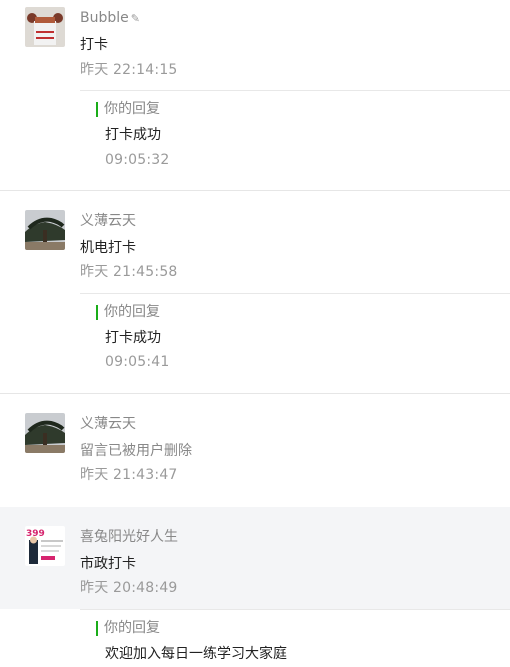 This screenshot has height=667, width=510. What do you see at coordinates (129, 537) in the screenshot?
I see `comment-author: 喜兔阳光好人生` at bounding box center [129, 537].